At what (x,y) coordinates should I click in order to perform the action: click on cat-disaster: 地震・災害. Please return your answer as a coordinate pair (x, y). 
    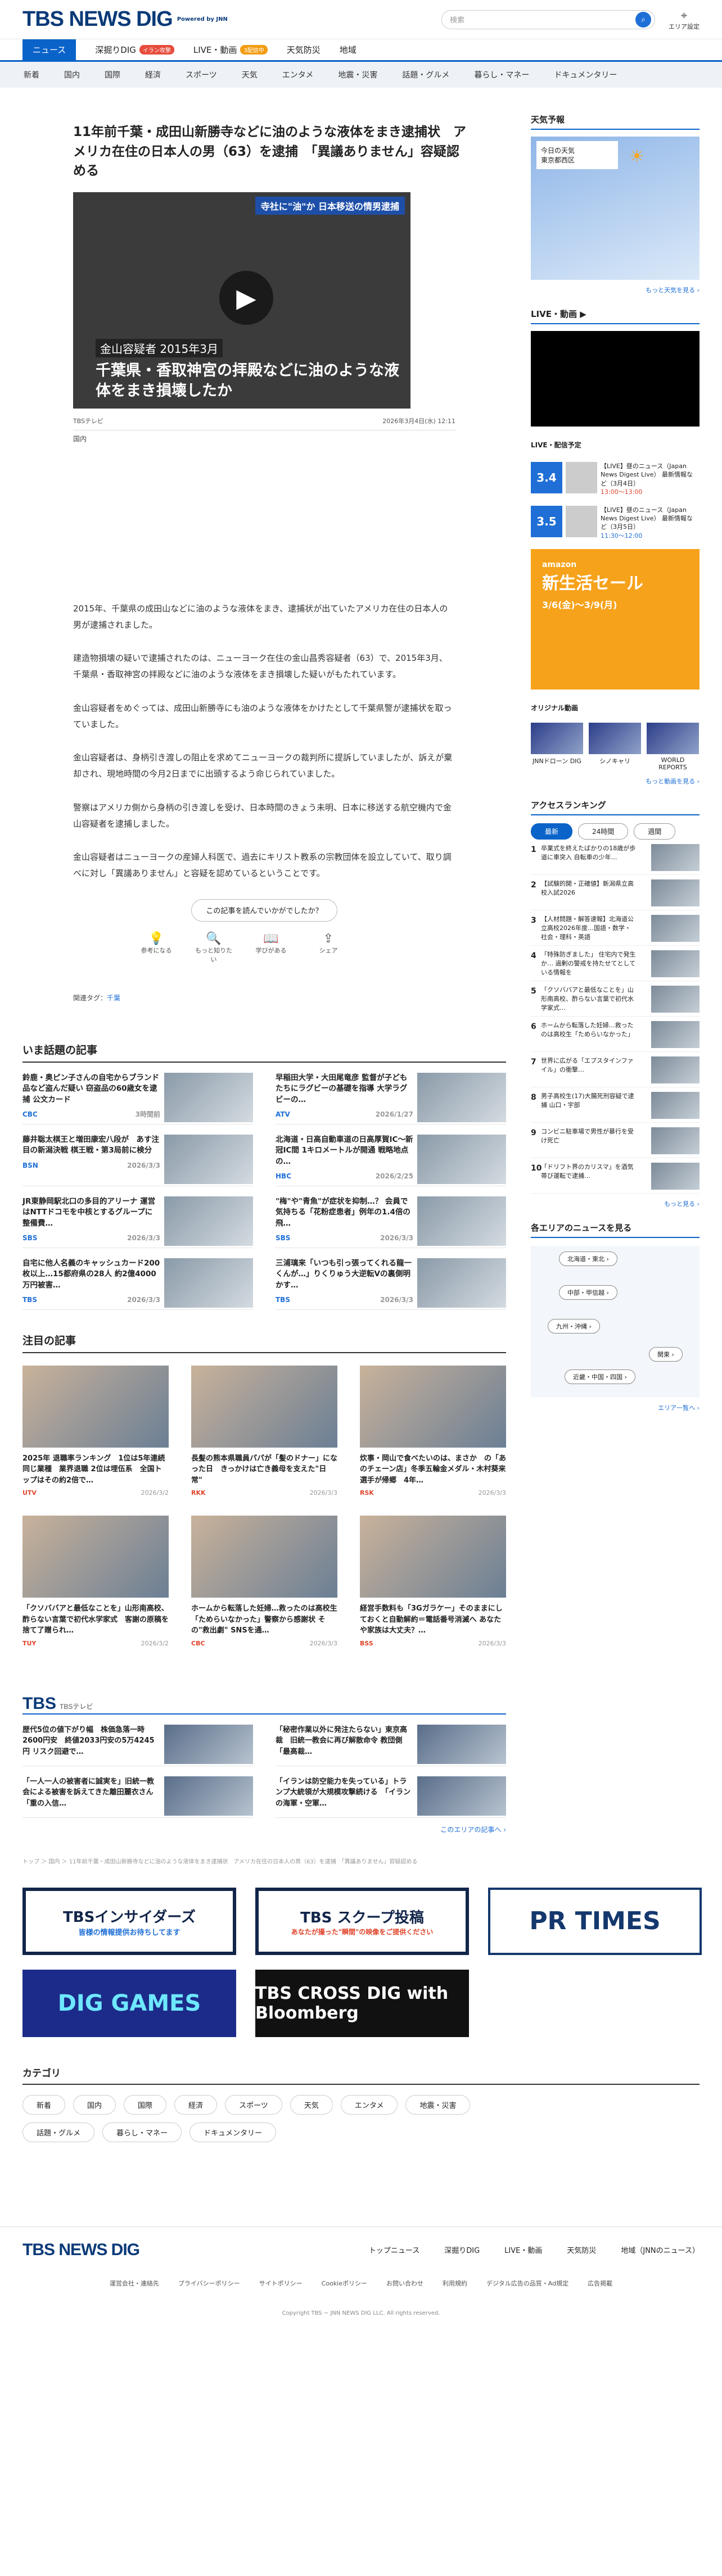
    Looking at the image, I should click on (358, 74).